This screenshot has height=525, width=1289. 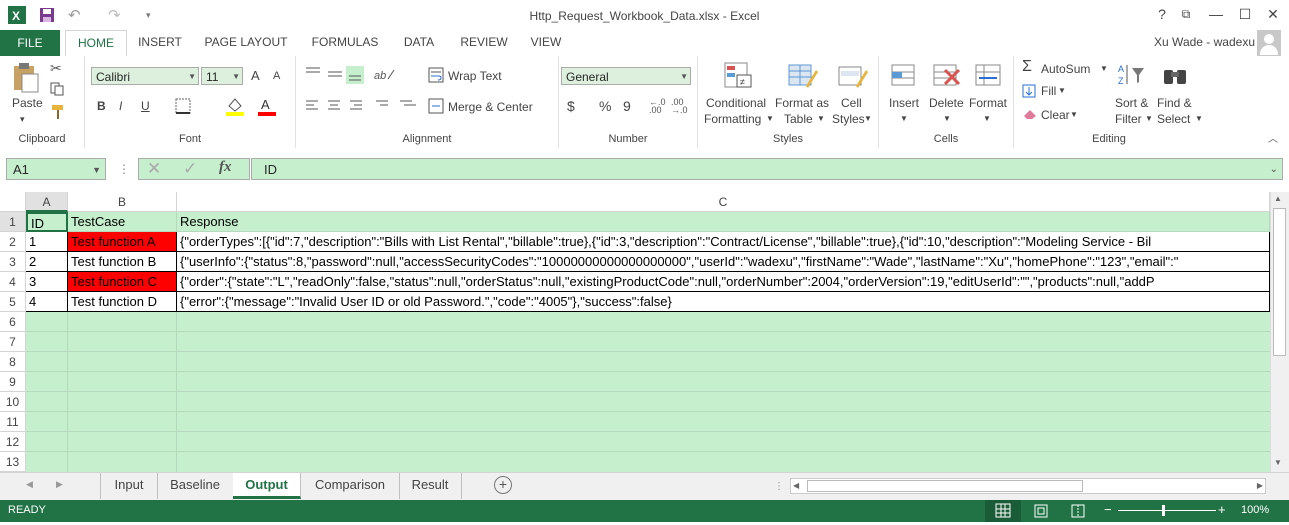 What do you see at coordinates (1222, 509) in the screenshot?
I see `zoom-in-button: +` at bounding box center [1222, 509].